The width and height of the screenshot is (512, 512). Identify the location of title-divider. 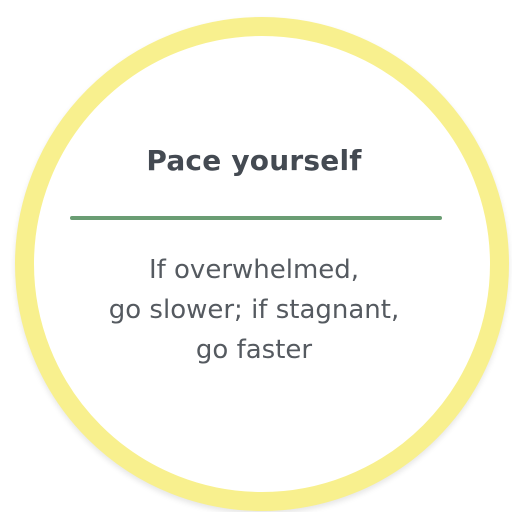
(256, 218).